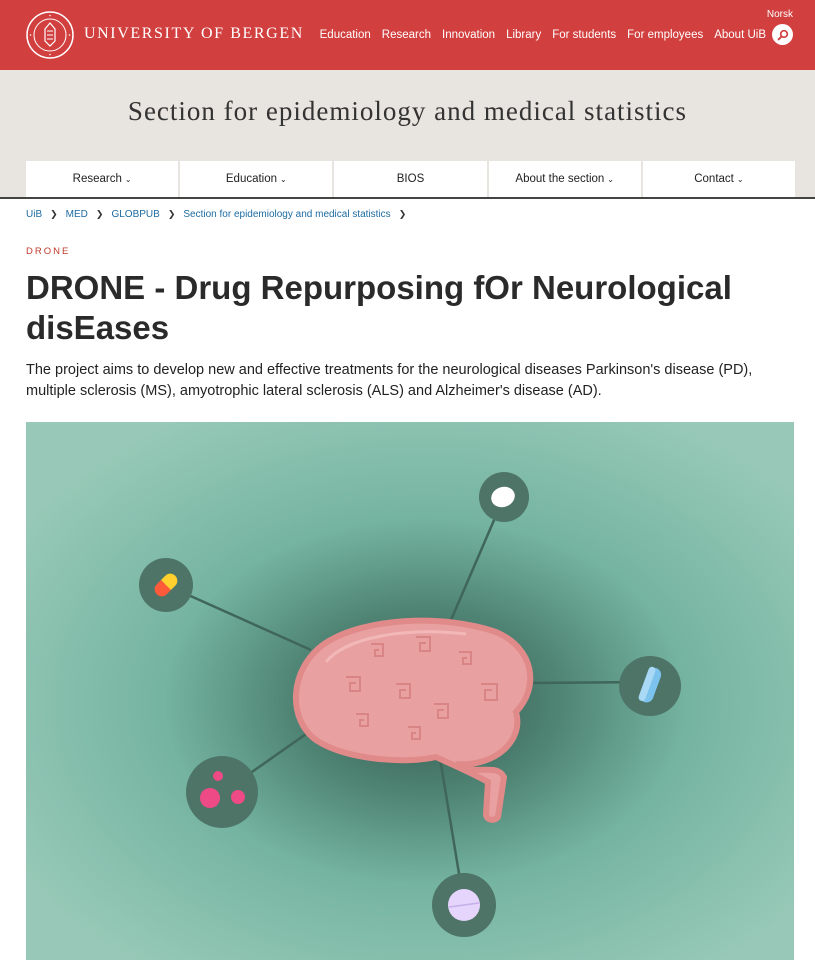 This screenshot has height=960, width=815. I want to click on nav-for-students: For students, so click(584, 35).